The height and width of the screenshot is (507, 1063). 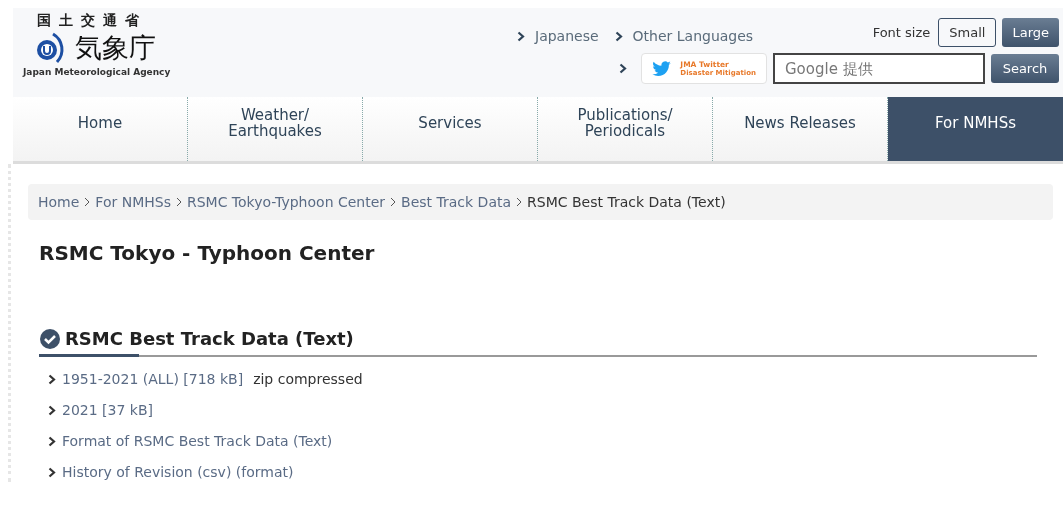 I want to click on link-note: zip compressed, so click(x=308, y=379).